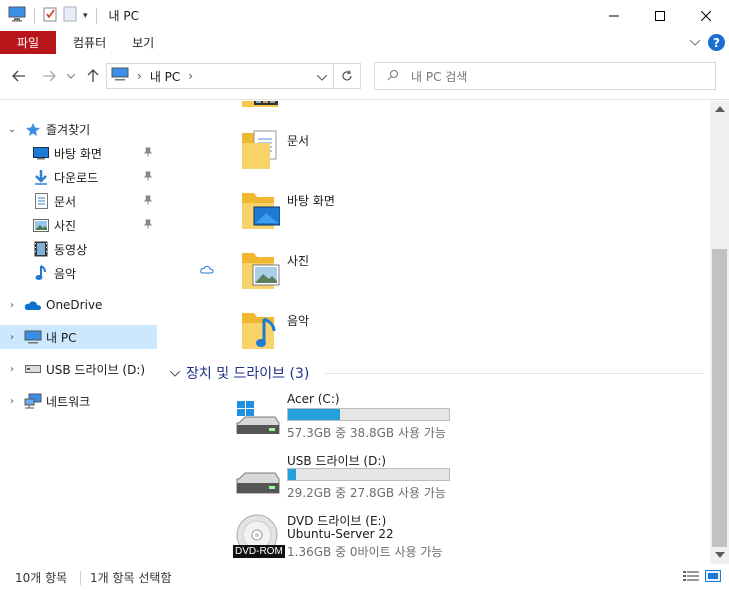 The image size is (729, 591). I want to click on dvd-rom-badge: DVD-ROM, so click(259, 551).